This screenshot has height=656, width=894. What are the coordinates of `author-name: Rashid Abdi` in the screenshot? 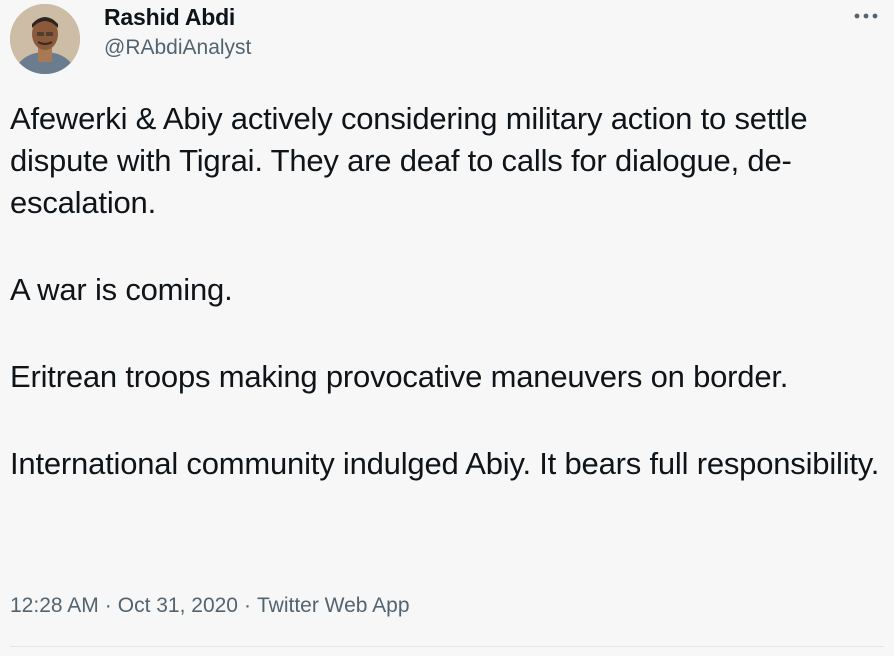 It's located at (169, 17).